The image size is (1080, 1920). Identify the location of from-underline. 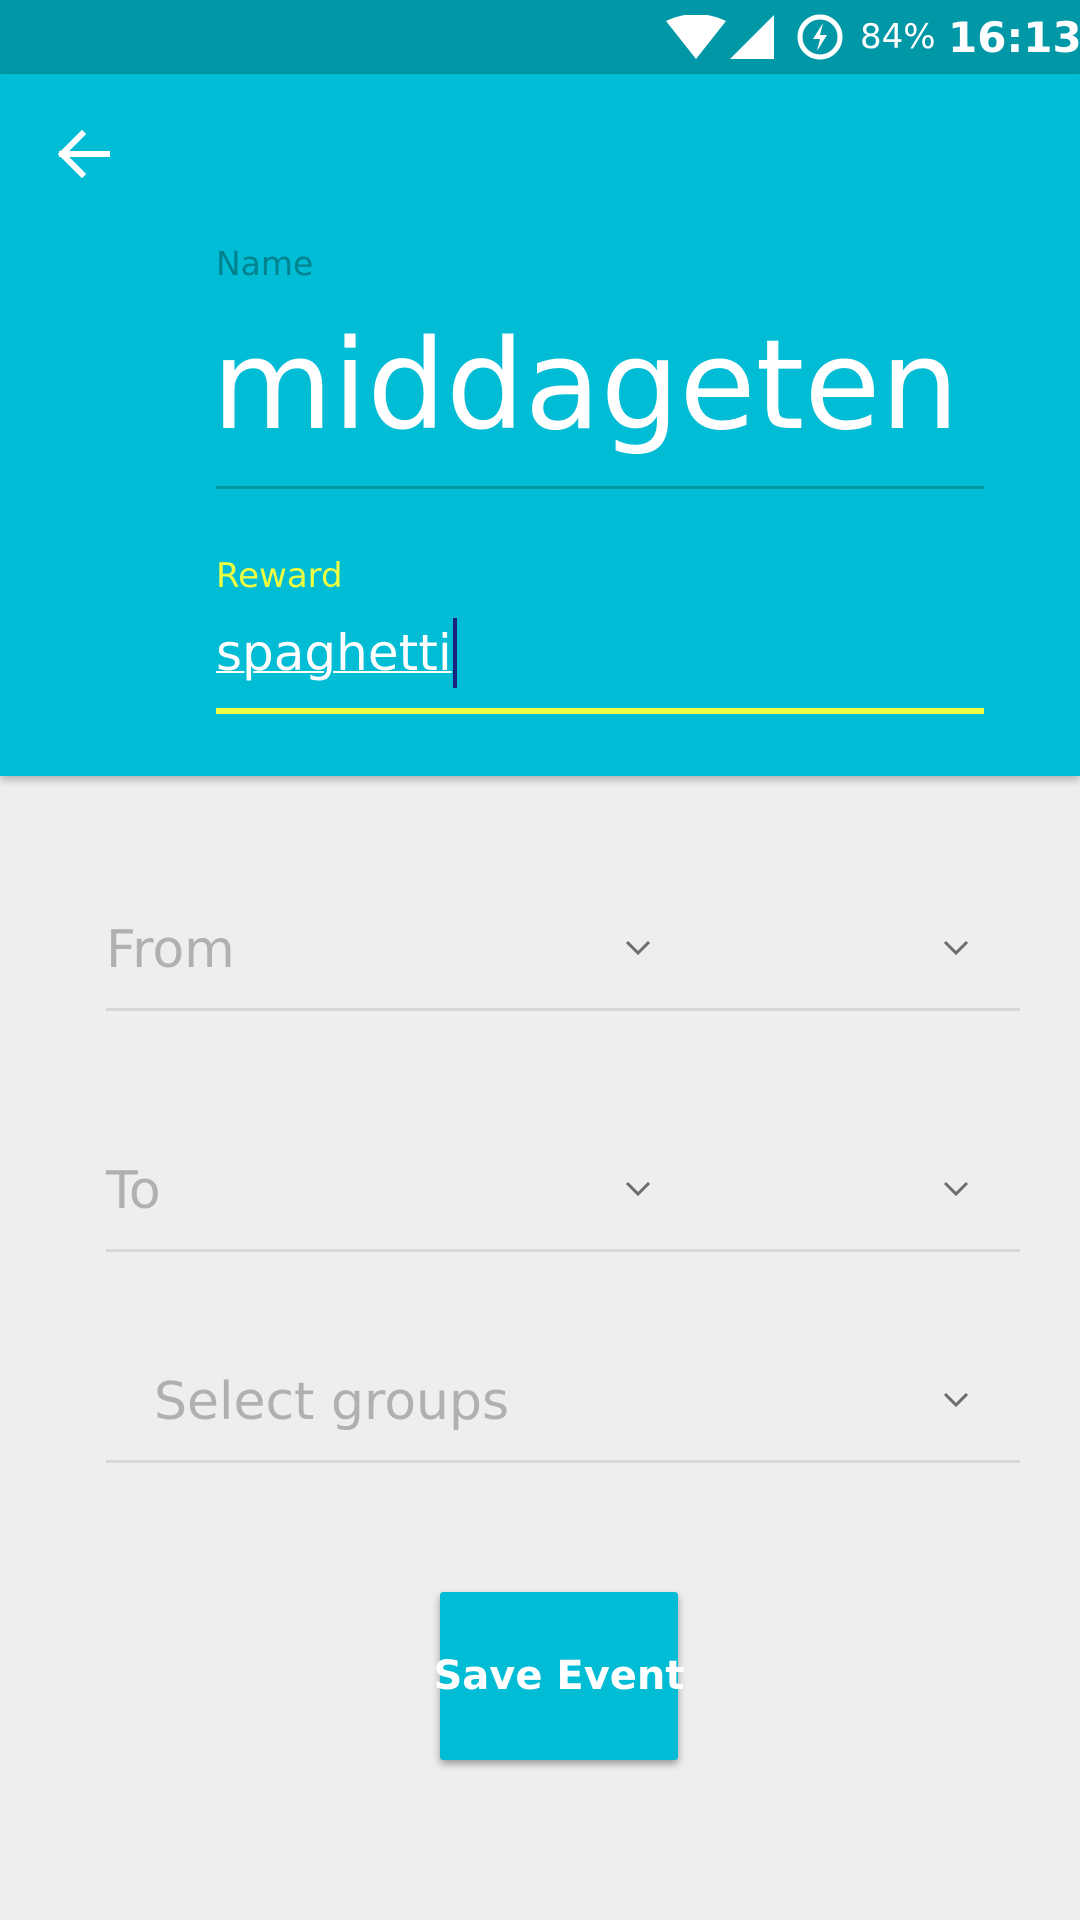
(563, 1009).